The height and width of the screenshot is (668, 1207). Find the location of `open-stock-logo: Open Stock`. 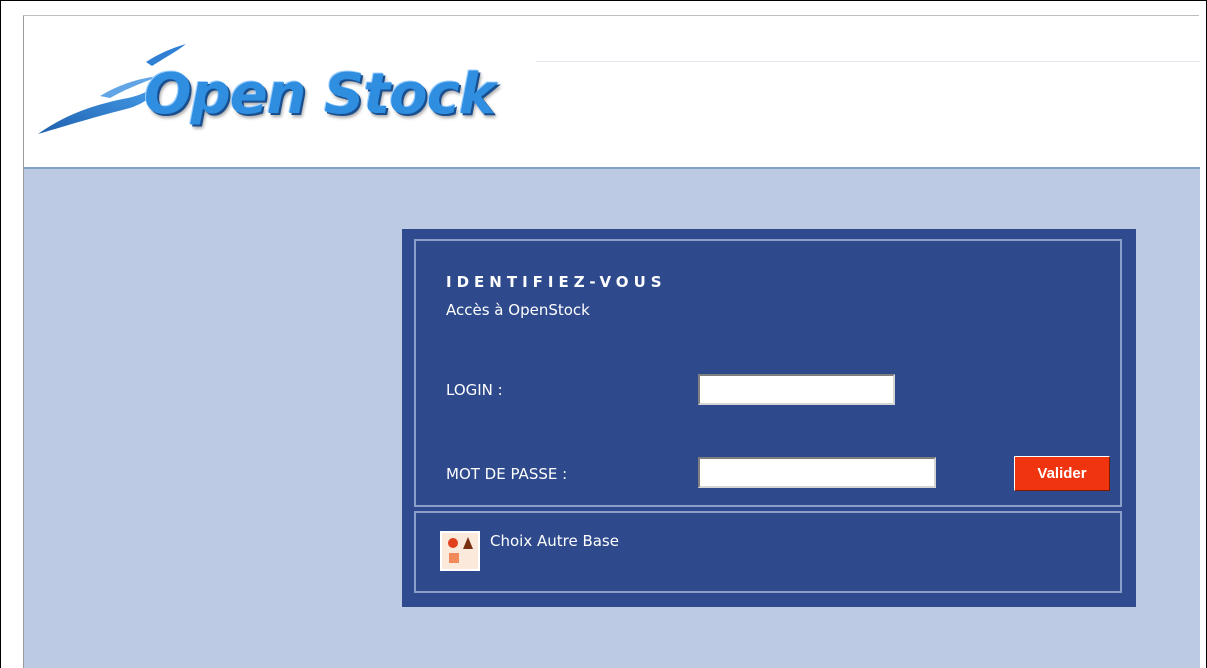

open-stock-logo: Open Stock is located at coordinates (286, 96).